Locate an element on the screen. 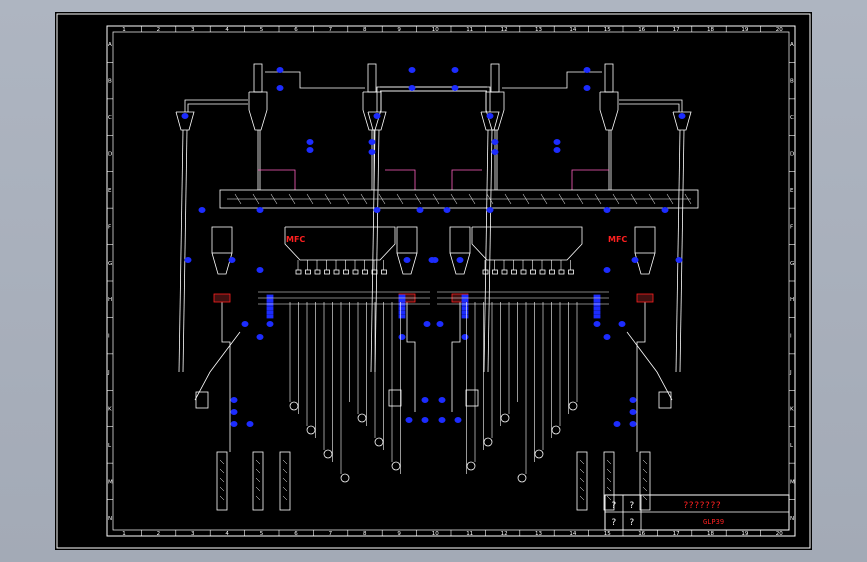  row-letter-left: F is located at coordinates (109, 227).